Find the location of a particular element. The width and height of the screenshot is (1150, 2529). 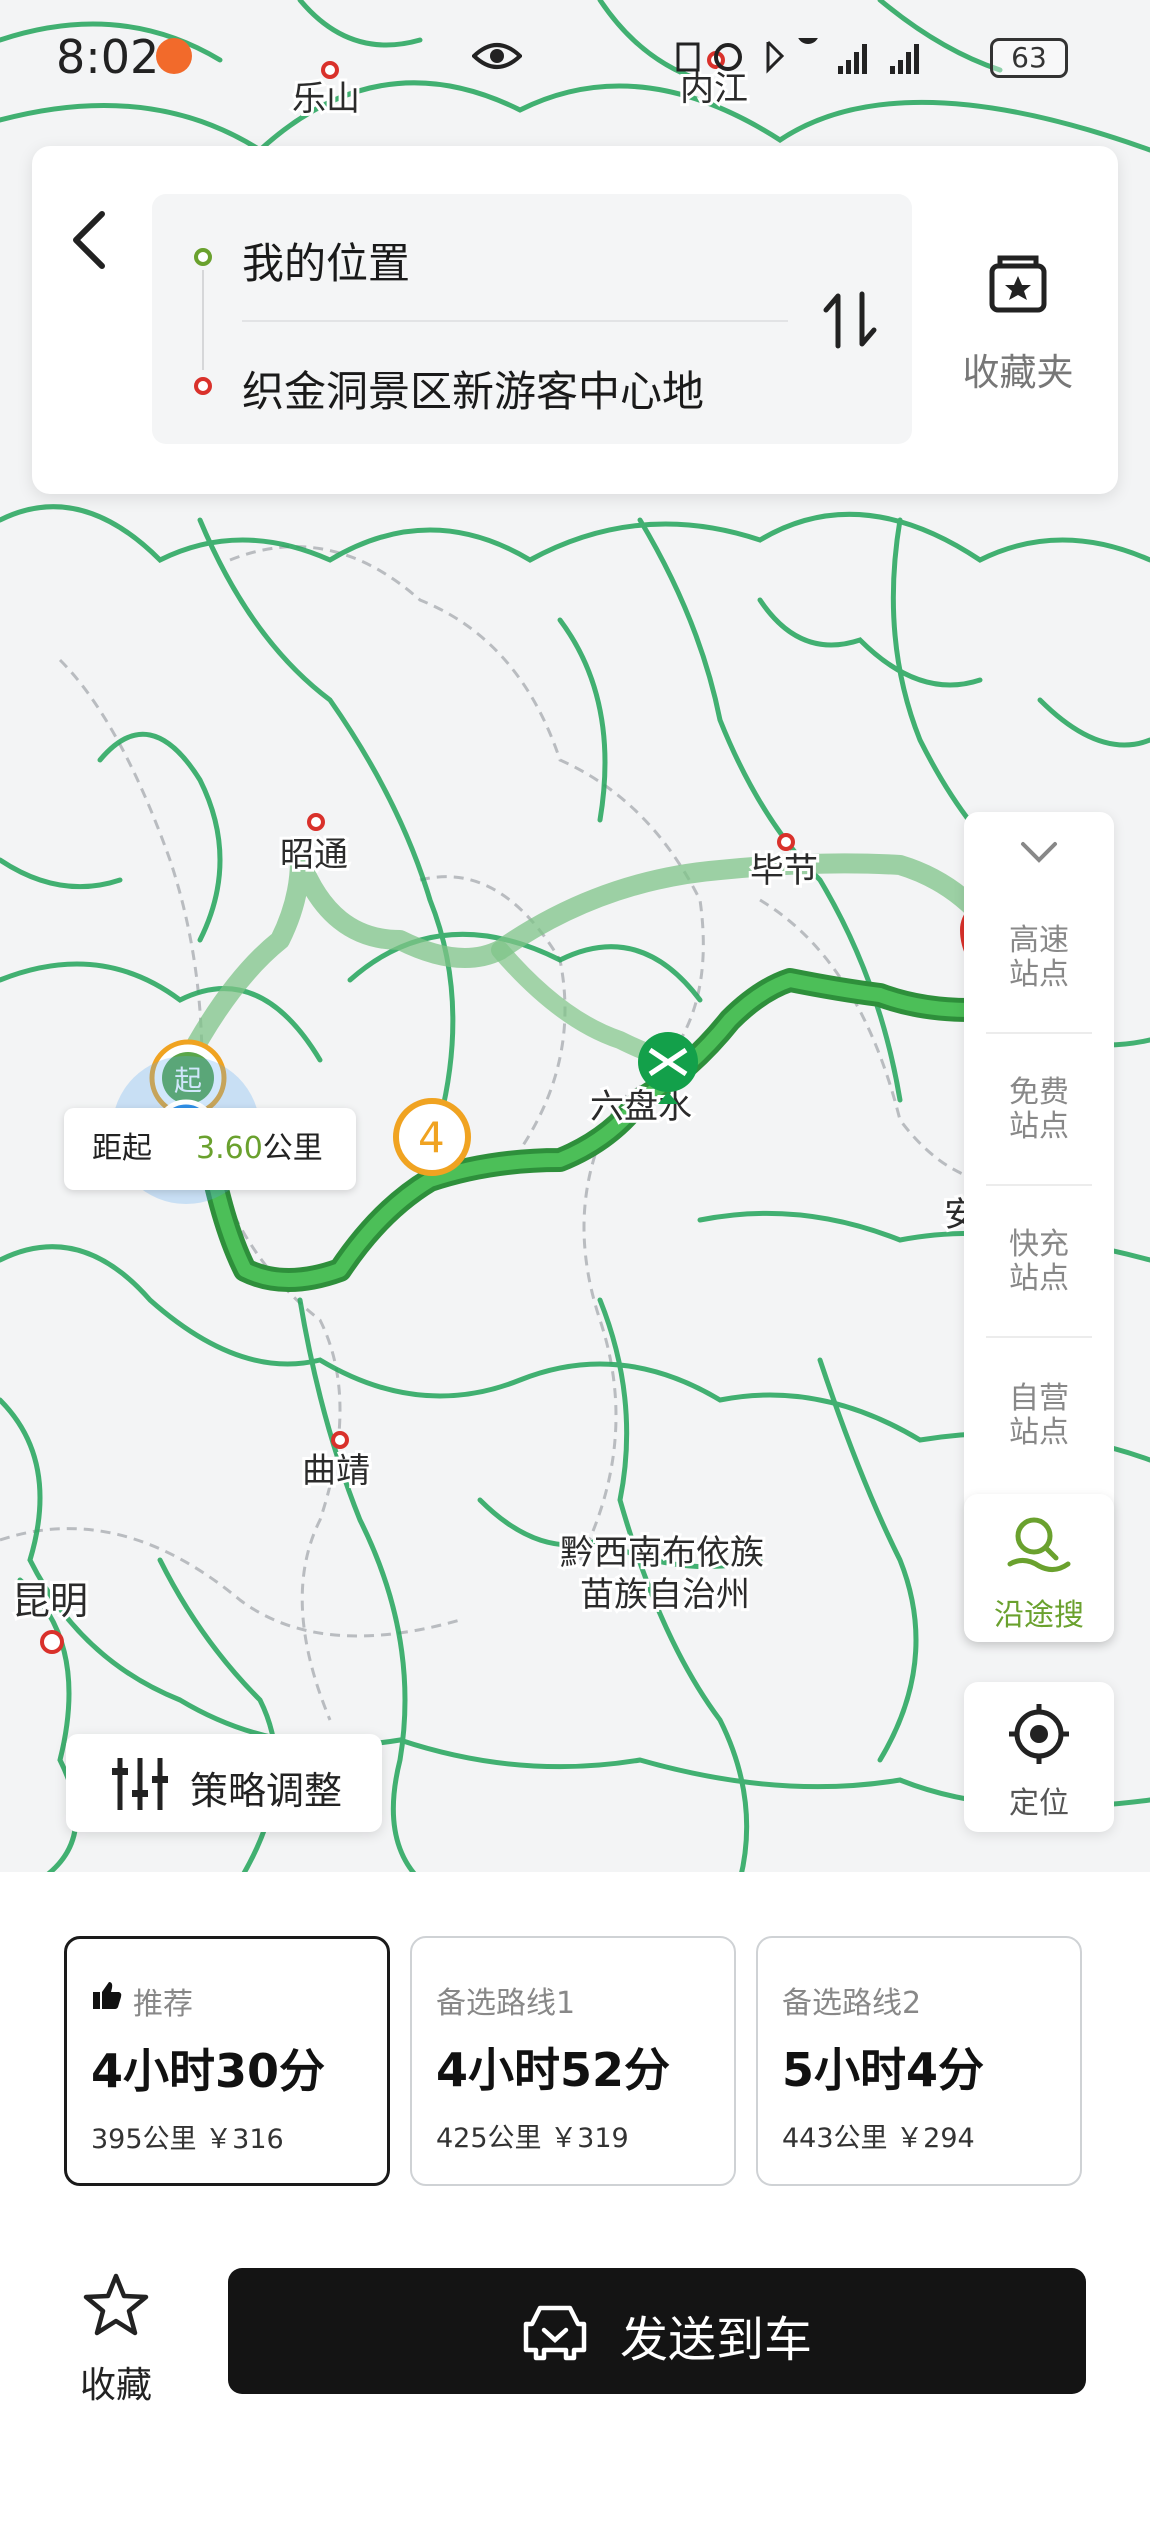

side-item-highway: 高速 站点 is located at coordinates (1039, 958).